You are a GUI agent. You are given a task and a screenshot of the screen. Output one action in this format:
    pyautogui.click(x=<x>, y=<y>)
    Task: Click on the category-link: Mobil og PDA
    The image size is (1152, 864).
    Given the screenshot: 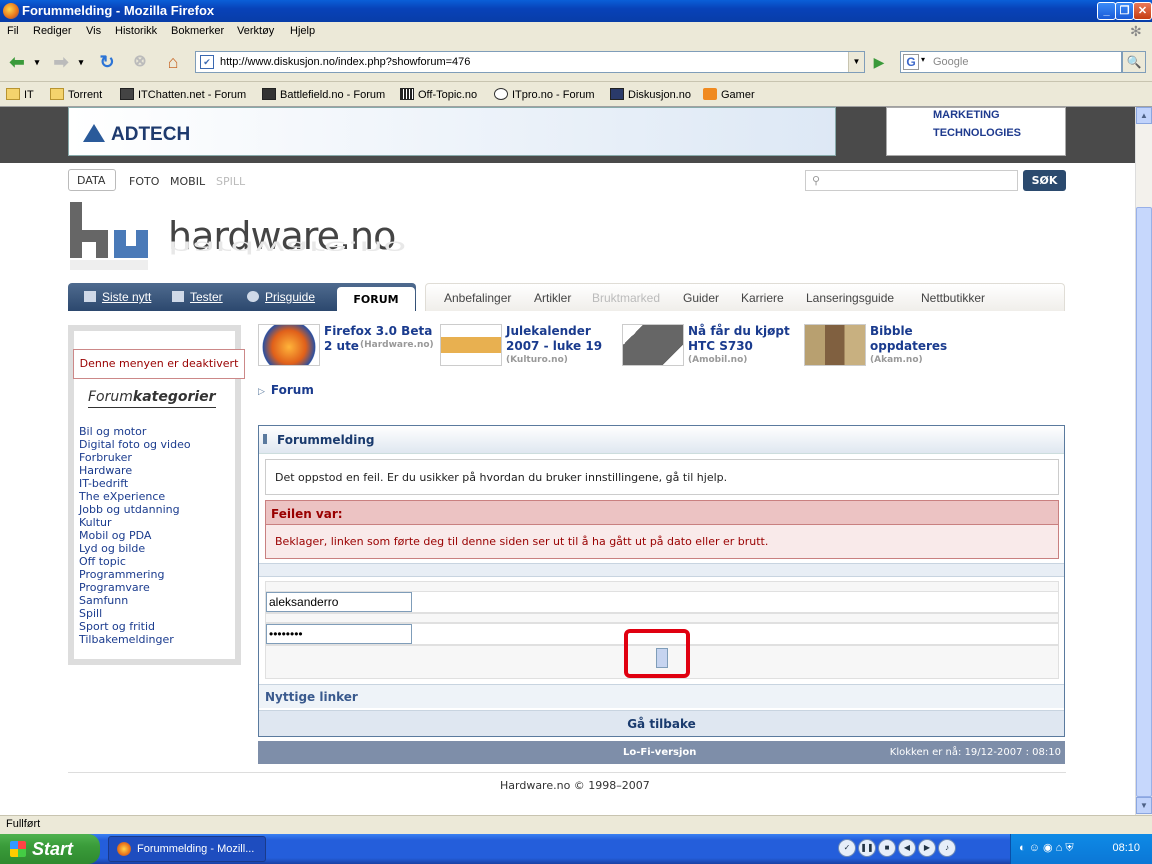 What is the action you would take?
    pyautogui.click(x=135, y=535)
    